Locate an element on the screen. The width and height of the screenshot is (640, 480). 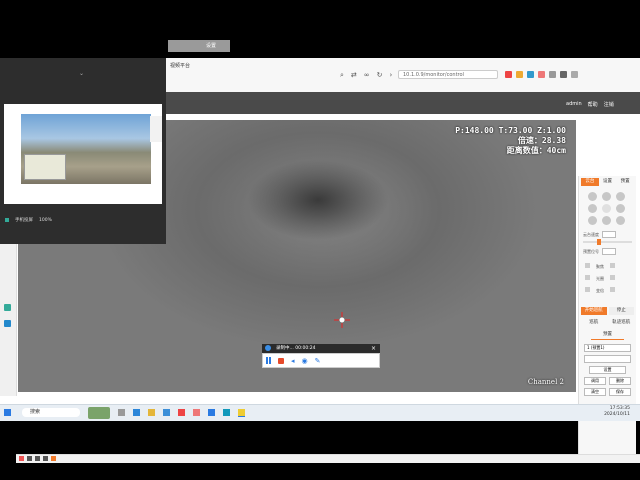
zoom-minus-button is located at coordinates (587, 289).